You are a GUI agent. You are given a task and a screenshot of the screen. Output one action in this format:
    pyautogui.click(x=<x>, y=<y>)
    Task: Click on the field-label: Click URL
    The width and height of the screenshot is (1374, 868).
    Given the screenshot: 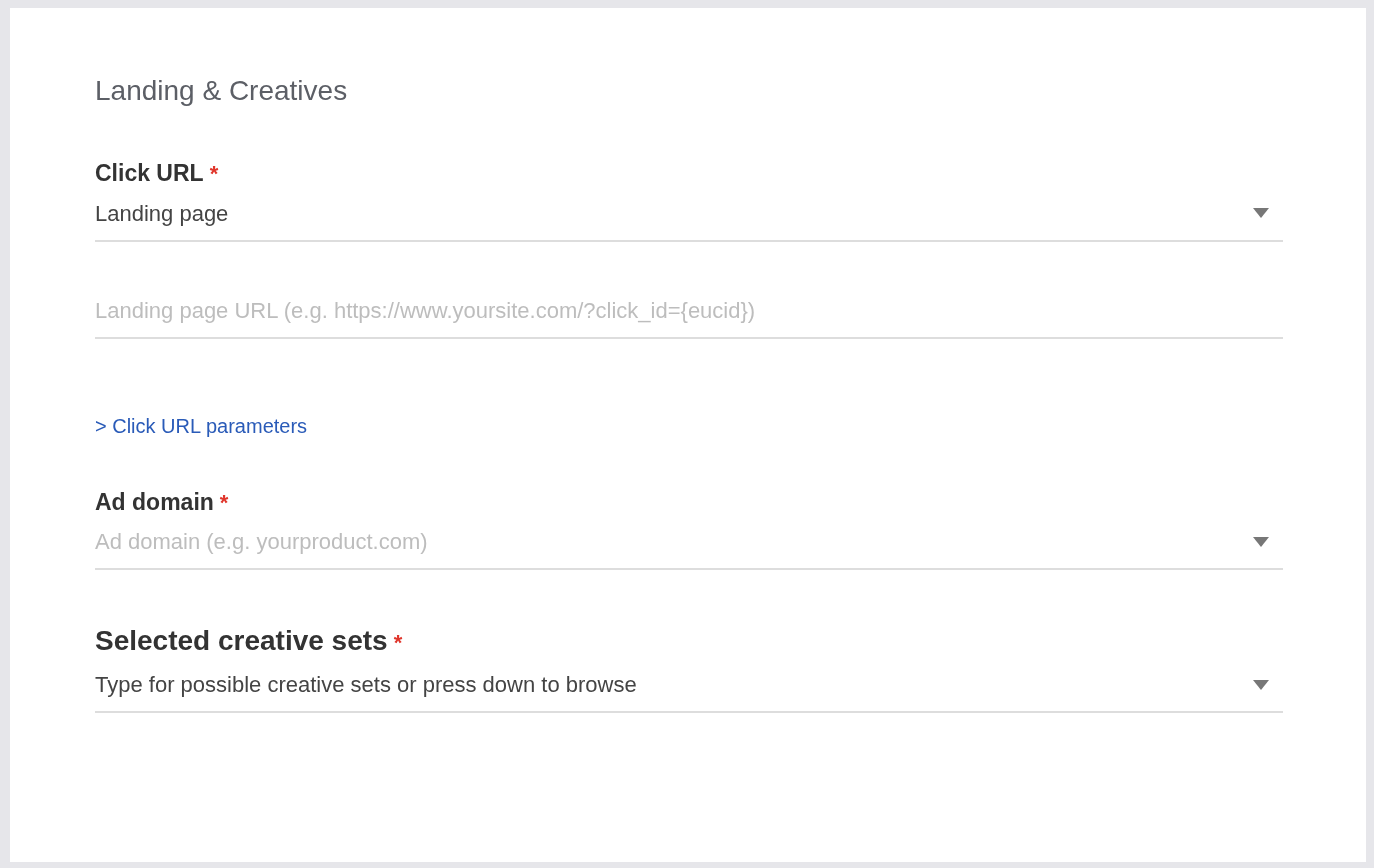 What is the action you would take?
    pyautogui.click(x=149, y=173)
    